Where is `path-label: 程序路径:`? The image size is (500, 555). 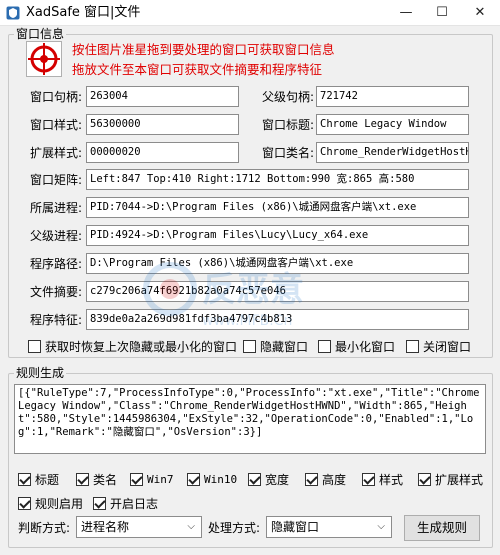
path-label: 程序路径: is located at coordinates (56, 264).